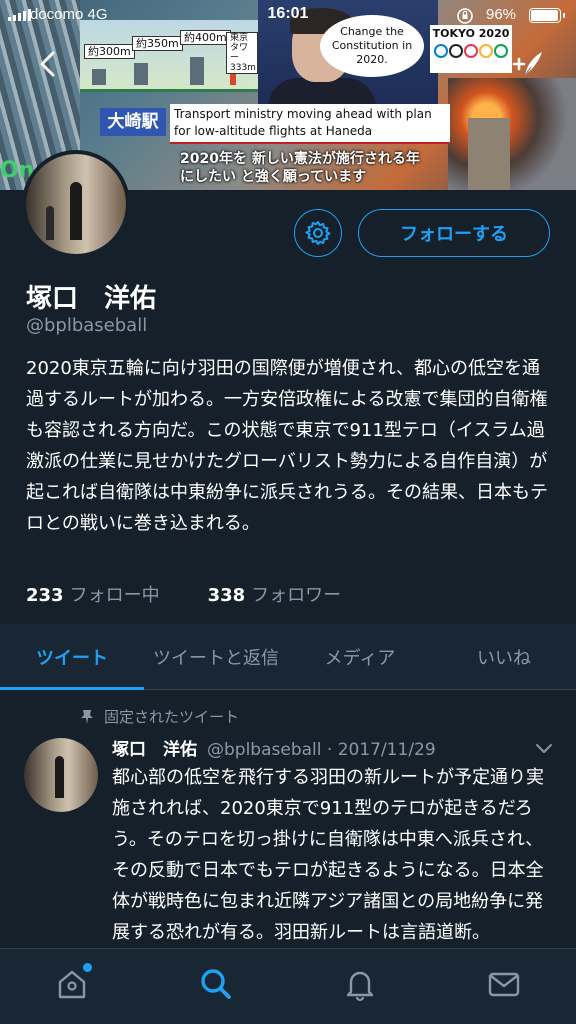 The height and width of the screenshot is (1024, 576). Describe the element at coordinates (205, 37) in the screenshot. I see `map-label: 約400m` at that location.